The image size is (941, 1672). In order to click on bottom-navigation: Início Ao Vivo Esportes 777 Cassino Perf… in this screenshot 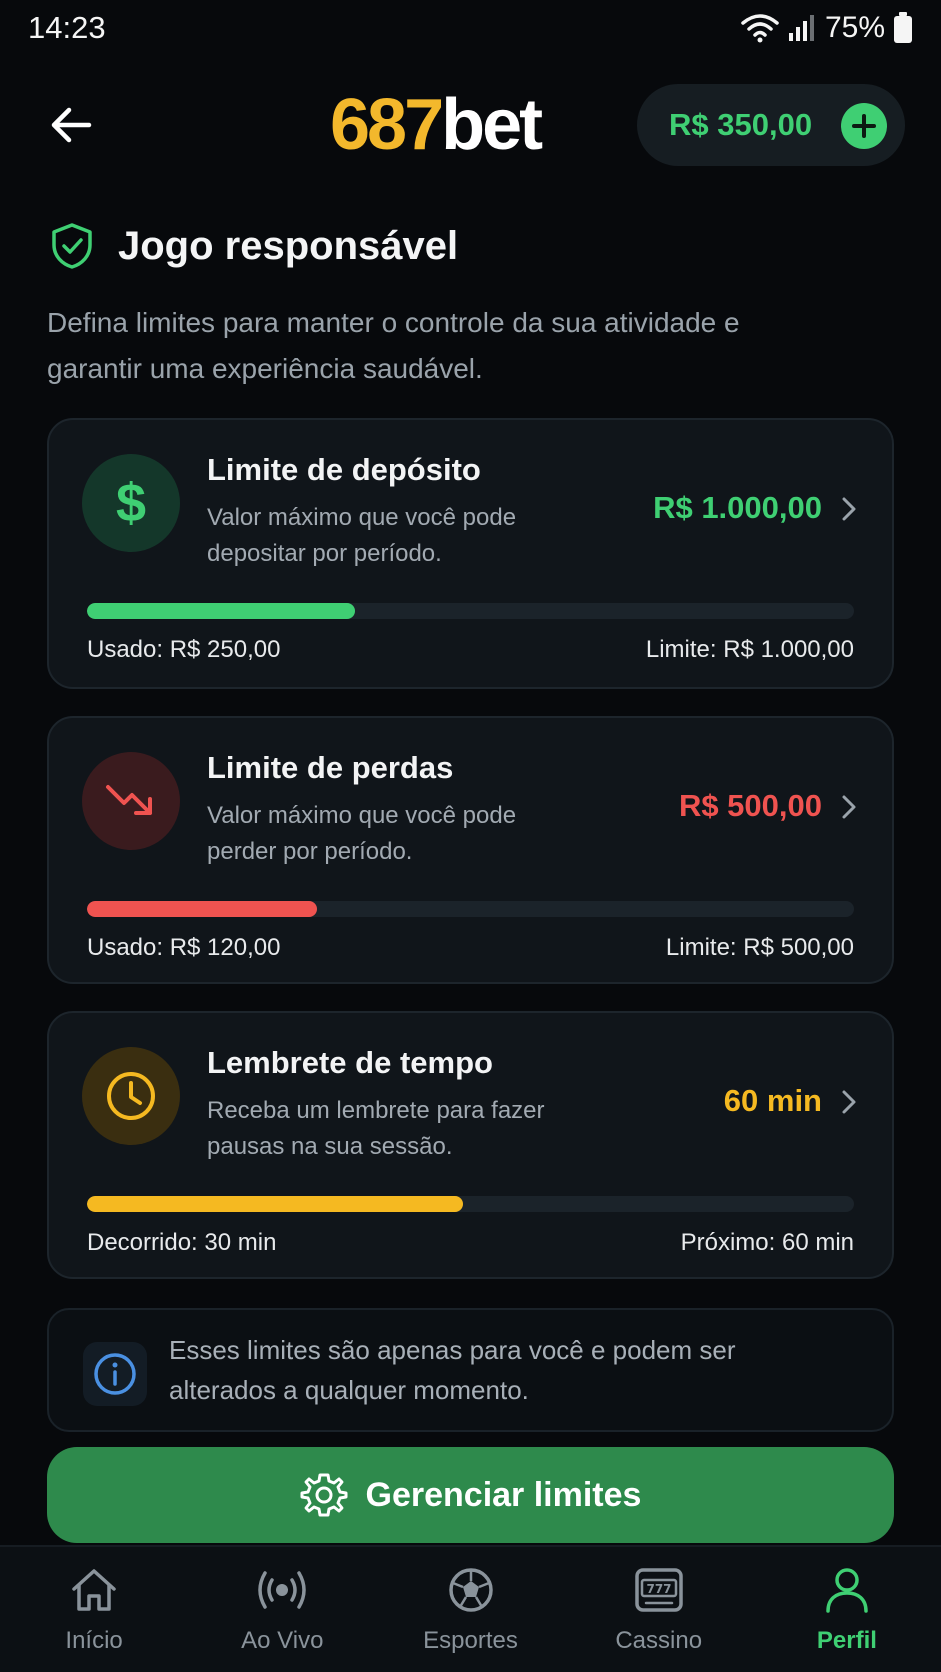, I will do `click(470, 1608)`.